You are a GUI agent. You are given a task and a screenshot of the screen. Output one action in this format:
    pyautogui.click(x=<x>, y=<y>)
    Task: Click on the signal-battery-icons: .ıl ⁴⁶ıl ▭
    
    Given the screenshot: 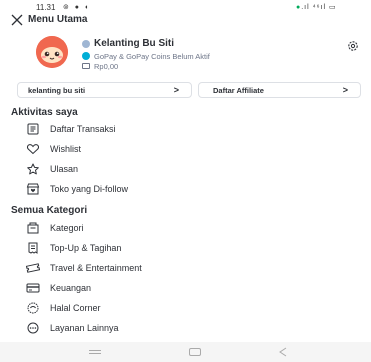 What is the action you would take?
    pyautogui.click(x=319, y=7)
    